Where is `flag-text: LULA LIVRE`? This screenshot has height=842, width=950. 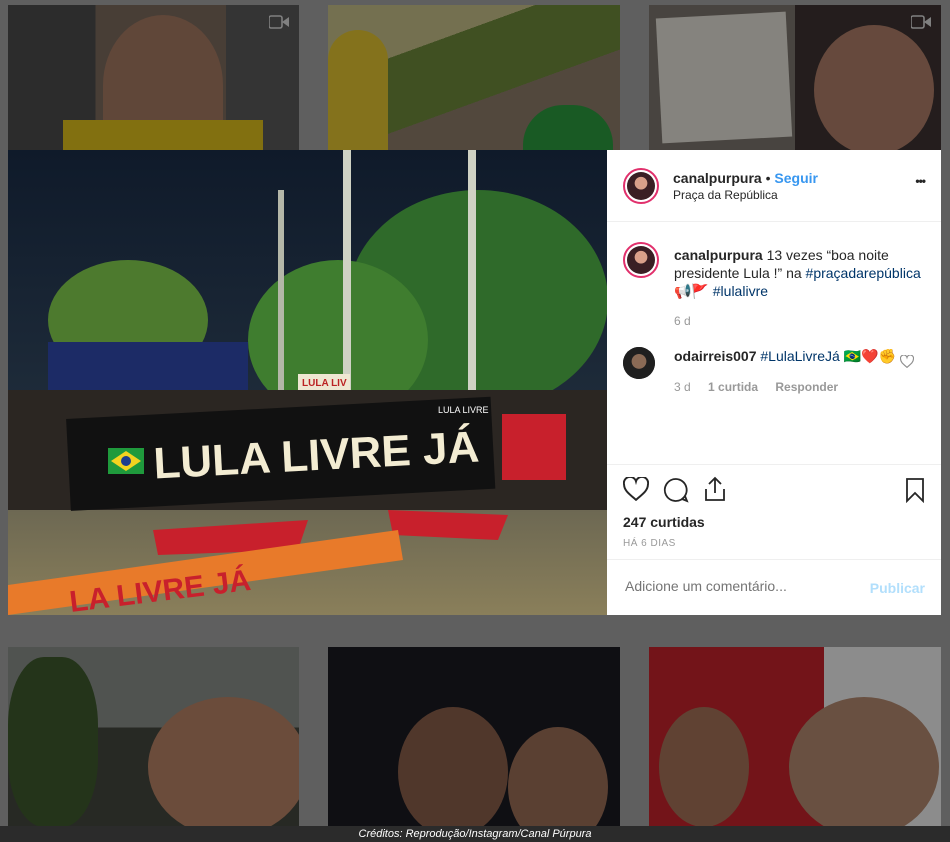
flag-text: LULA LIVRE is located at coordinates (463, 410).